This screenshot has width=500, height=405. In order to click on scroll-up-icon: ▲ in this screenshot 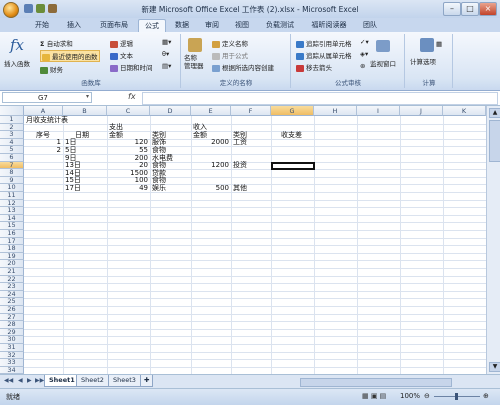, I will do `click(494, 113)`.